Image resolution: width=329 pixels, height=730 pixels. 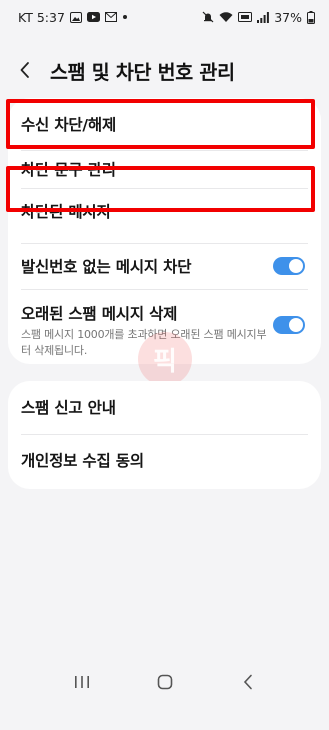 I want to click on dot-icon, so click(x=125, y=17).